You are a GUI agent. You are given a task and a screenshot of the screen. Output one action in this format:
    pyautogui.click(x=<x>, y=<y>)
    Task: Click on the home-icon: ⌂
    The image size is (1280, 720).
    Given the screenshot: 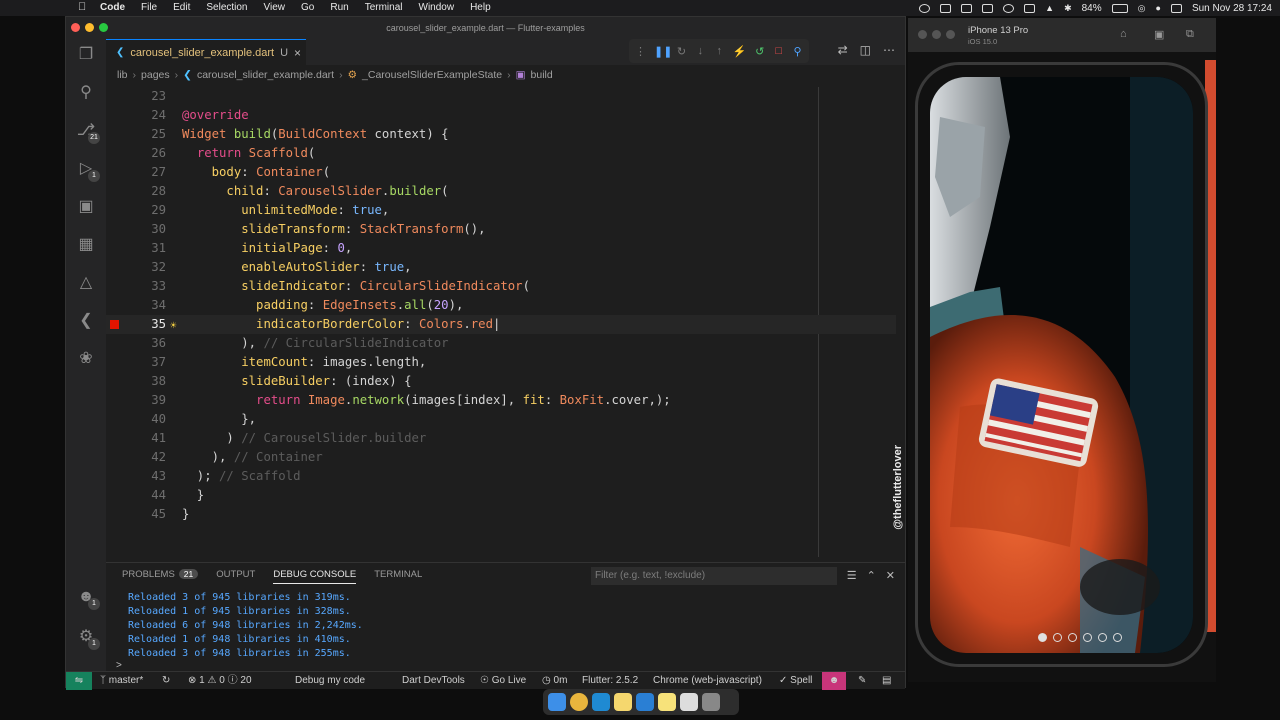 What is the action you would take?
    pyautogui.click(x=1123, y=34)
    